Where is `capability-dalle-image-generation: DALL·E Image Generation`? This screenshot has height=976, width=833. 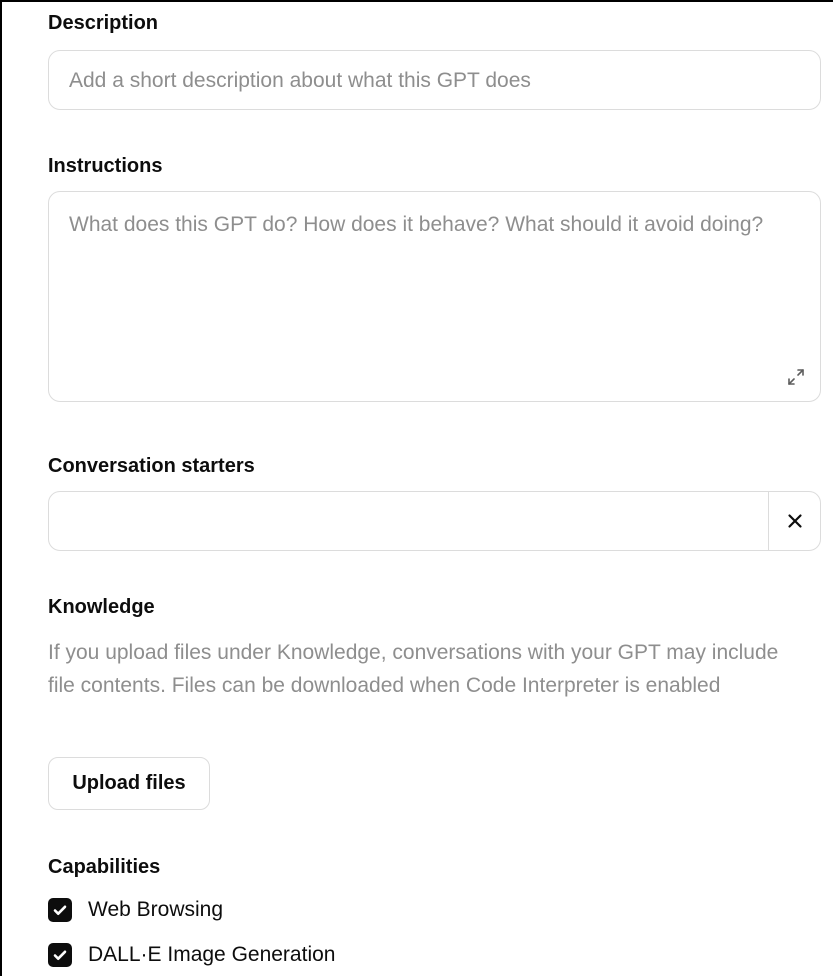 capability-dalle-image-generation: DALL·E Image Generation is located at coordinates (191, 955).